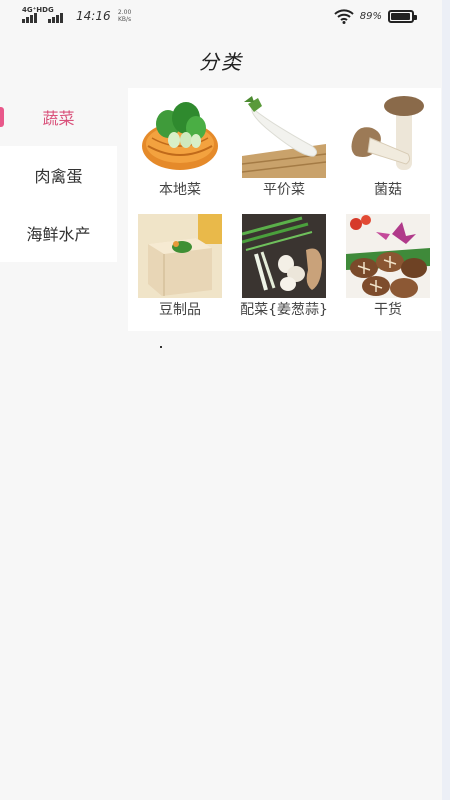 The height and width of the screenshot is (800, 450). I want to click on subcategory-label: 豆制品, so click(180, 310).